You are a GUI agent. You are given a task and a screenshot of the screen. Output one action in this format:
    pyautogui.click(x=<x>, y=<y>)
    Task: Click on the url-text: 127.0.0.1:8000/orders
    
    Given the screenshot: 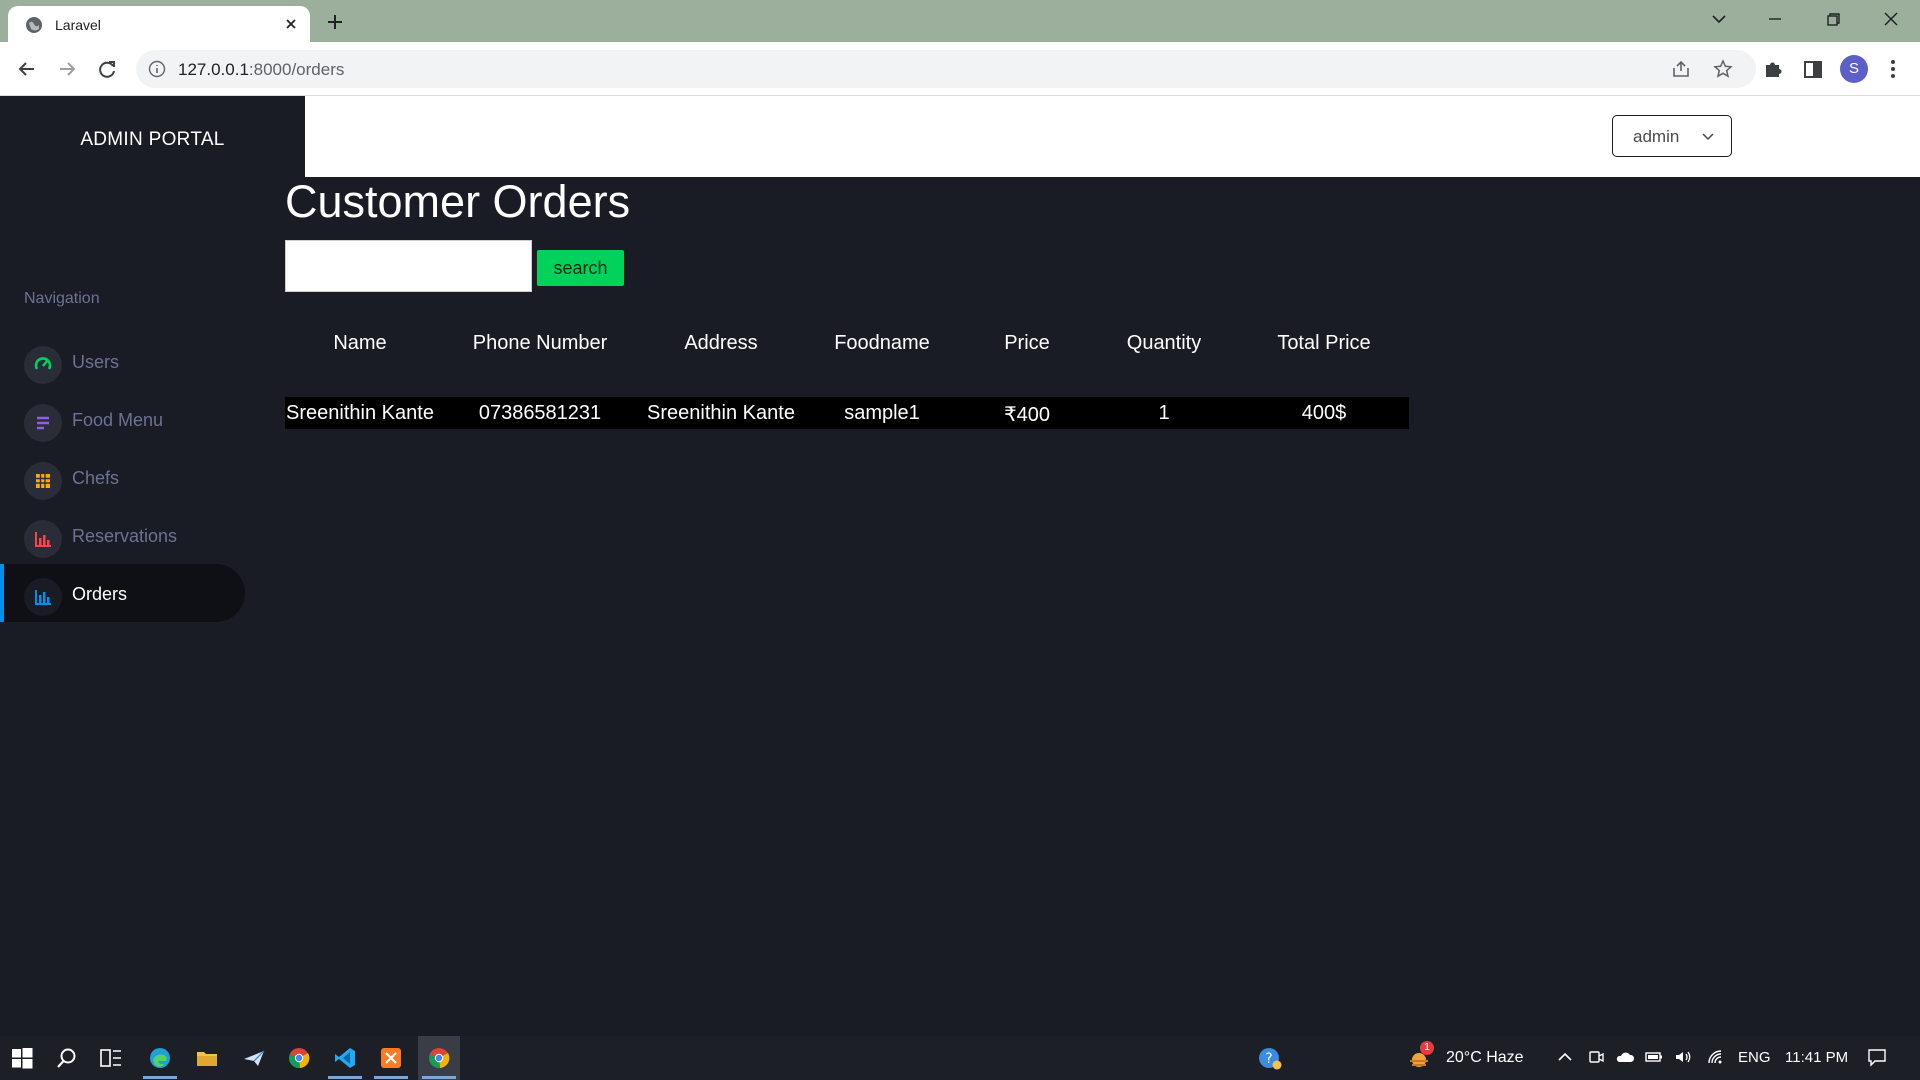 What is the action you would take?
    pyautogui.click(x=261, y=69)
    